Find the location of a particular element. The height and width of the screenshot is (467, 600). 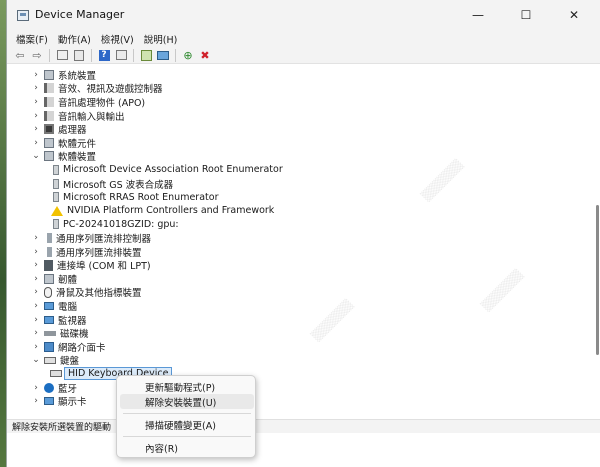

tree-category: › 韌體 is located at coordinates (54, 279).